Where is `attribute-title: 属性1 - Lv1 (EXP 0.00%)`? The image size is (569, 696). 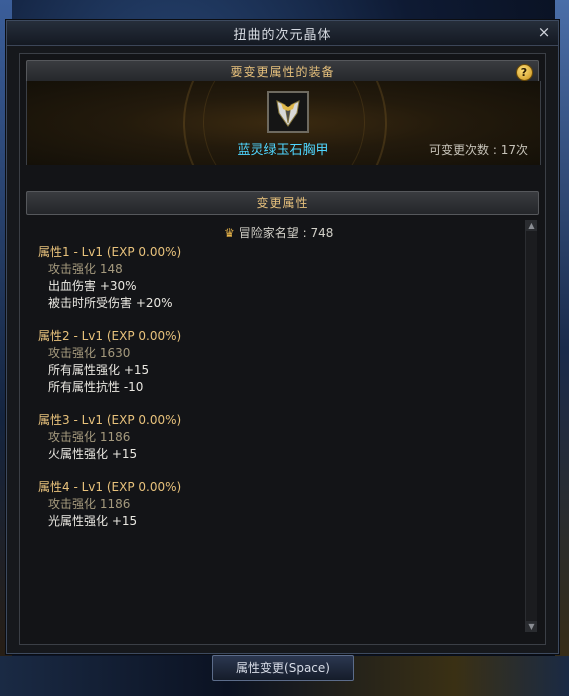 attribute-title: 属性1 - Lv1 (EXP 0.00%) is located at coordinates (110, 252).